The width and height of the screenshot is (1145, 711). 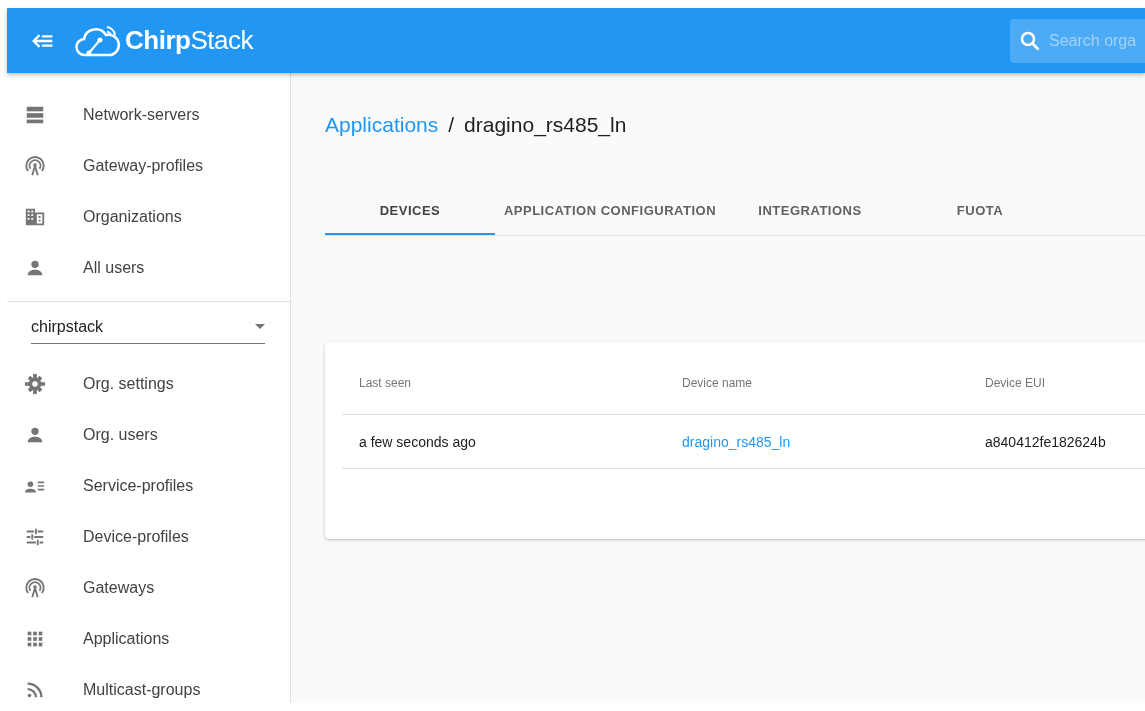 I want to click on breadcrumb-current: dragino_rs485_ln, so click(x=545, y=125).